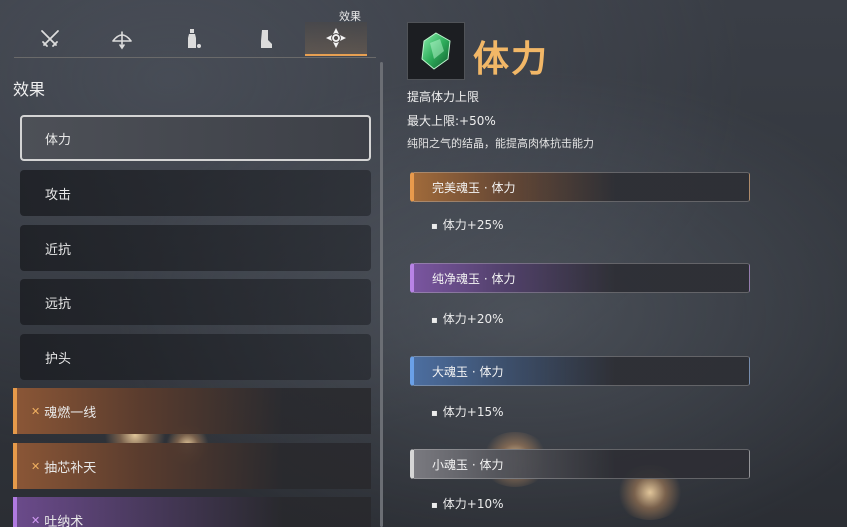  Describe the element at coordinates (195, 357) in the screenshot. I see `list-item-head-guard: 护头` at that location.